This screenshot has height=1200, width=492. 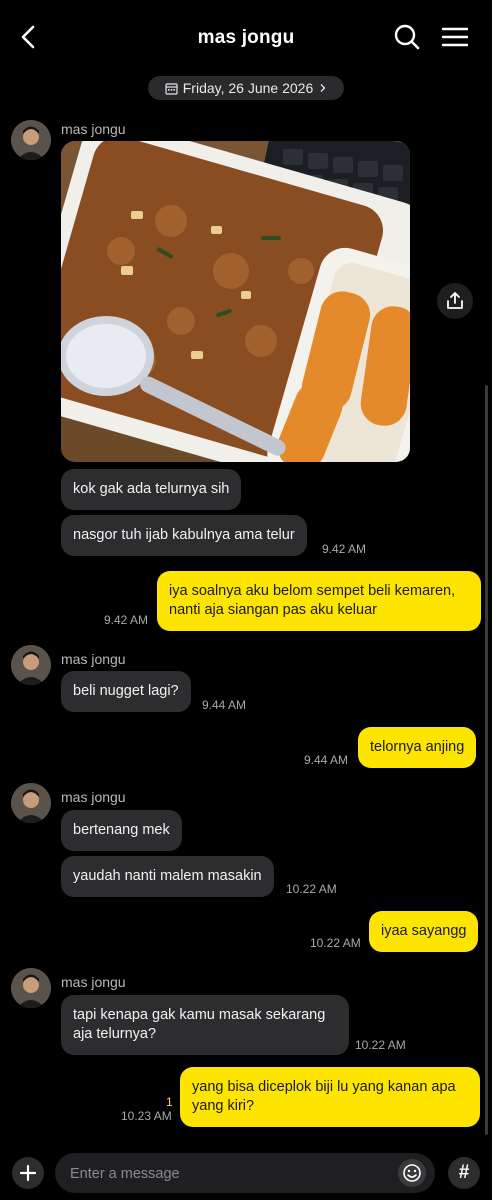 What do you see at coordinates (464, 1173) in the screenshot?
I see `hashtag-button: #` at bounding box center [464, 1173].